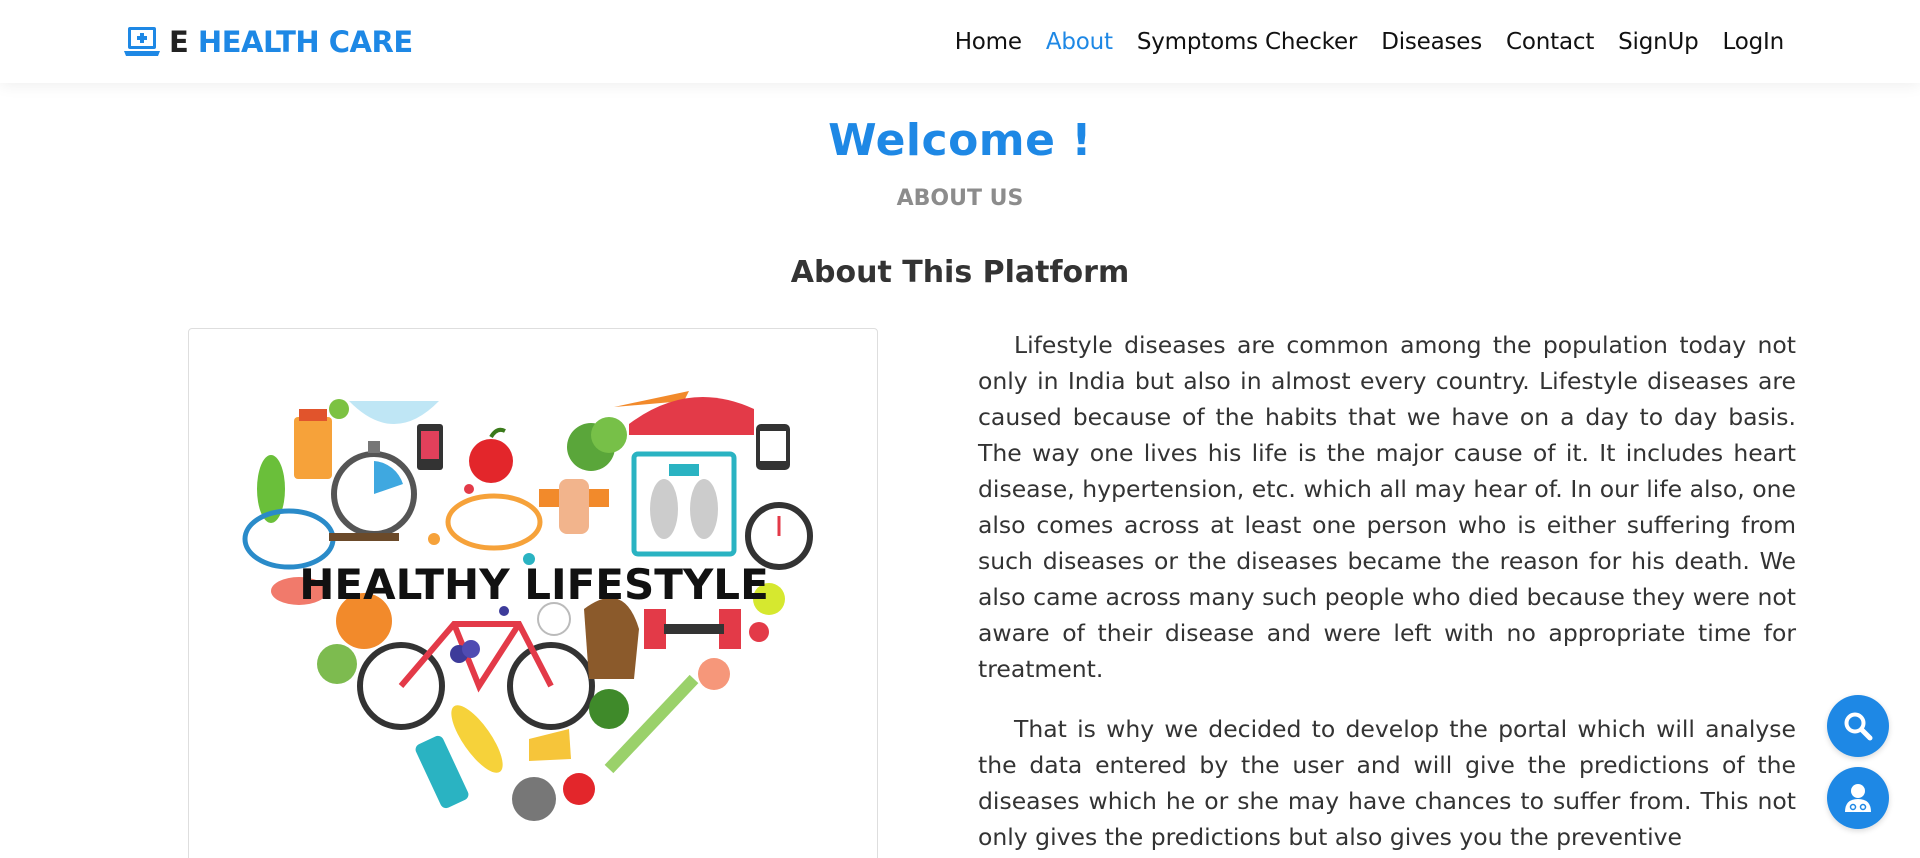  I want to click on section-title: About This Platform, so click(960, 272).